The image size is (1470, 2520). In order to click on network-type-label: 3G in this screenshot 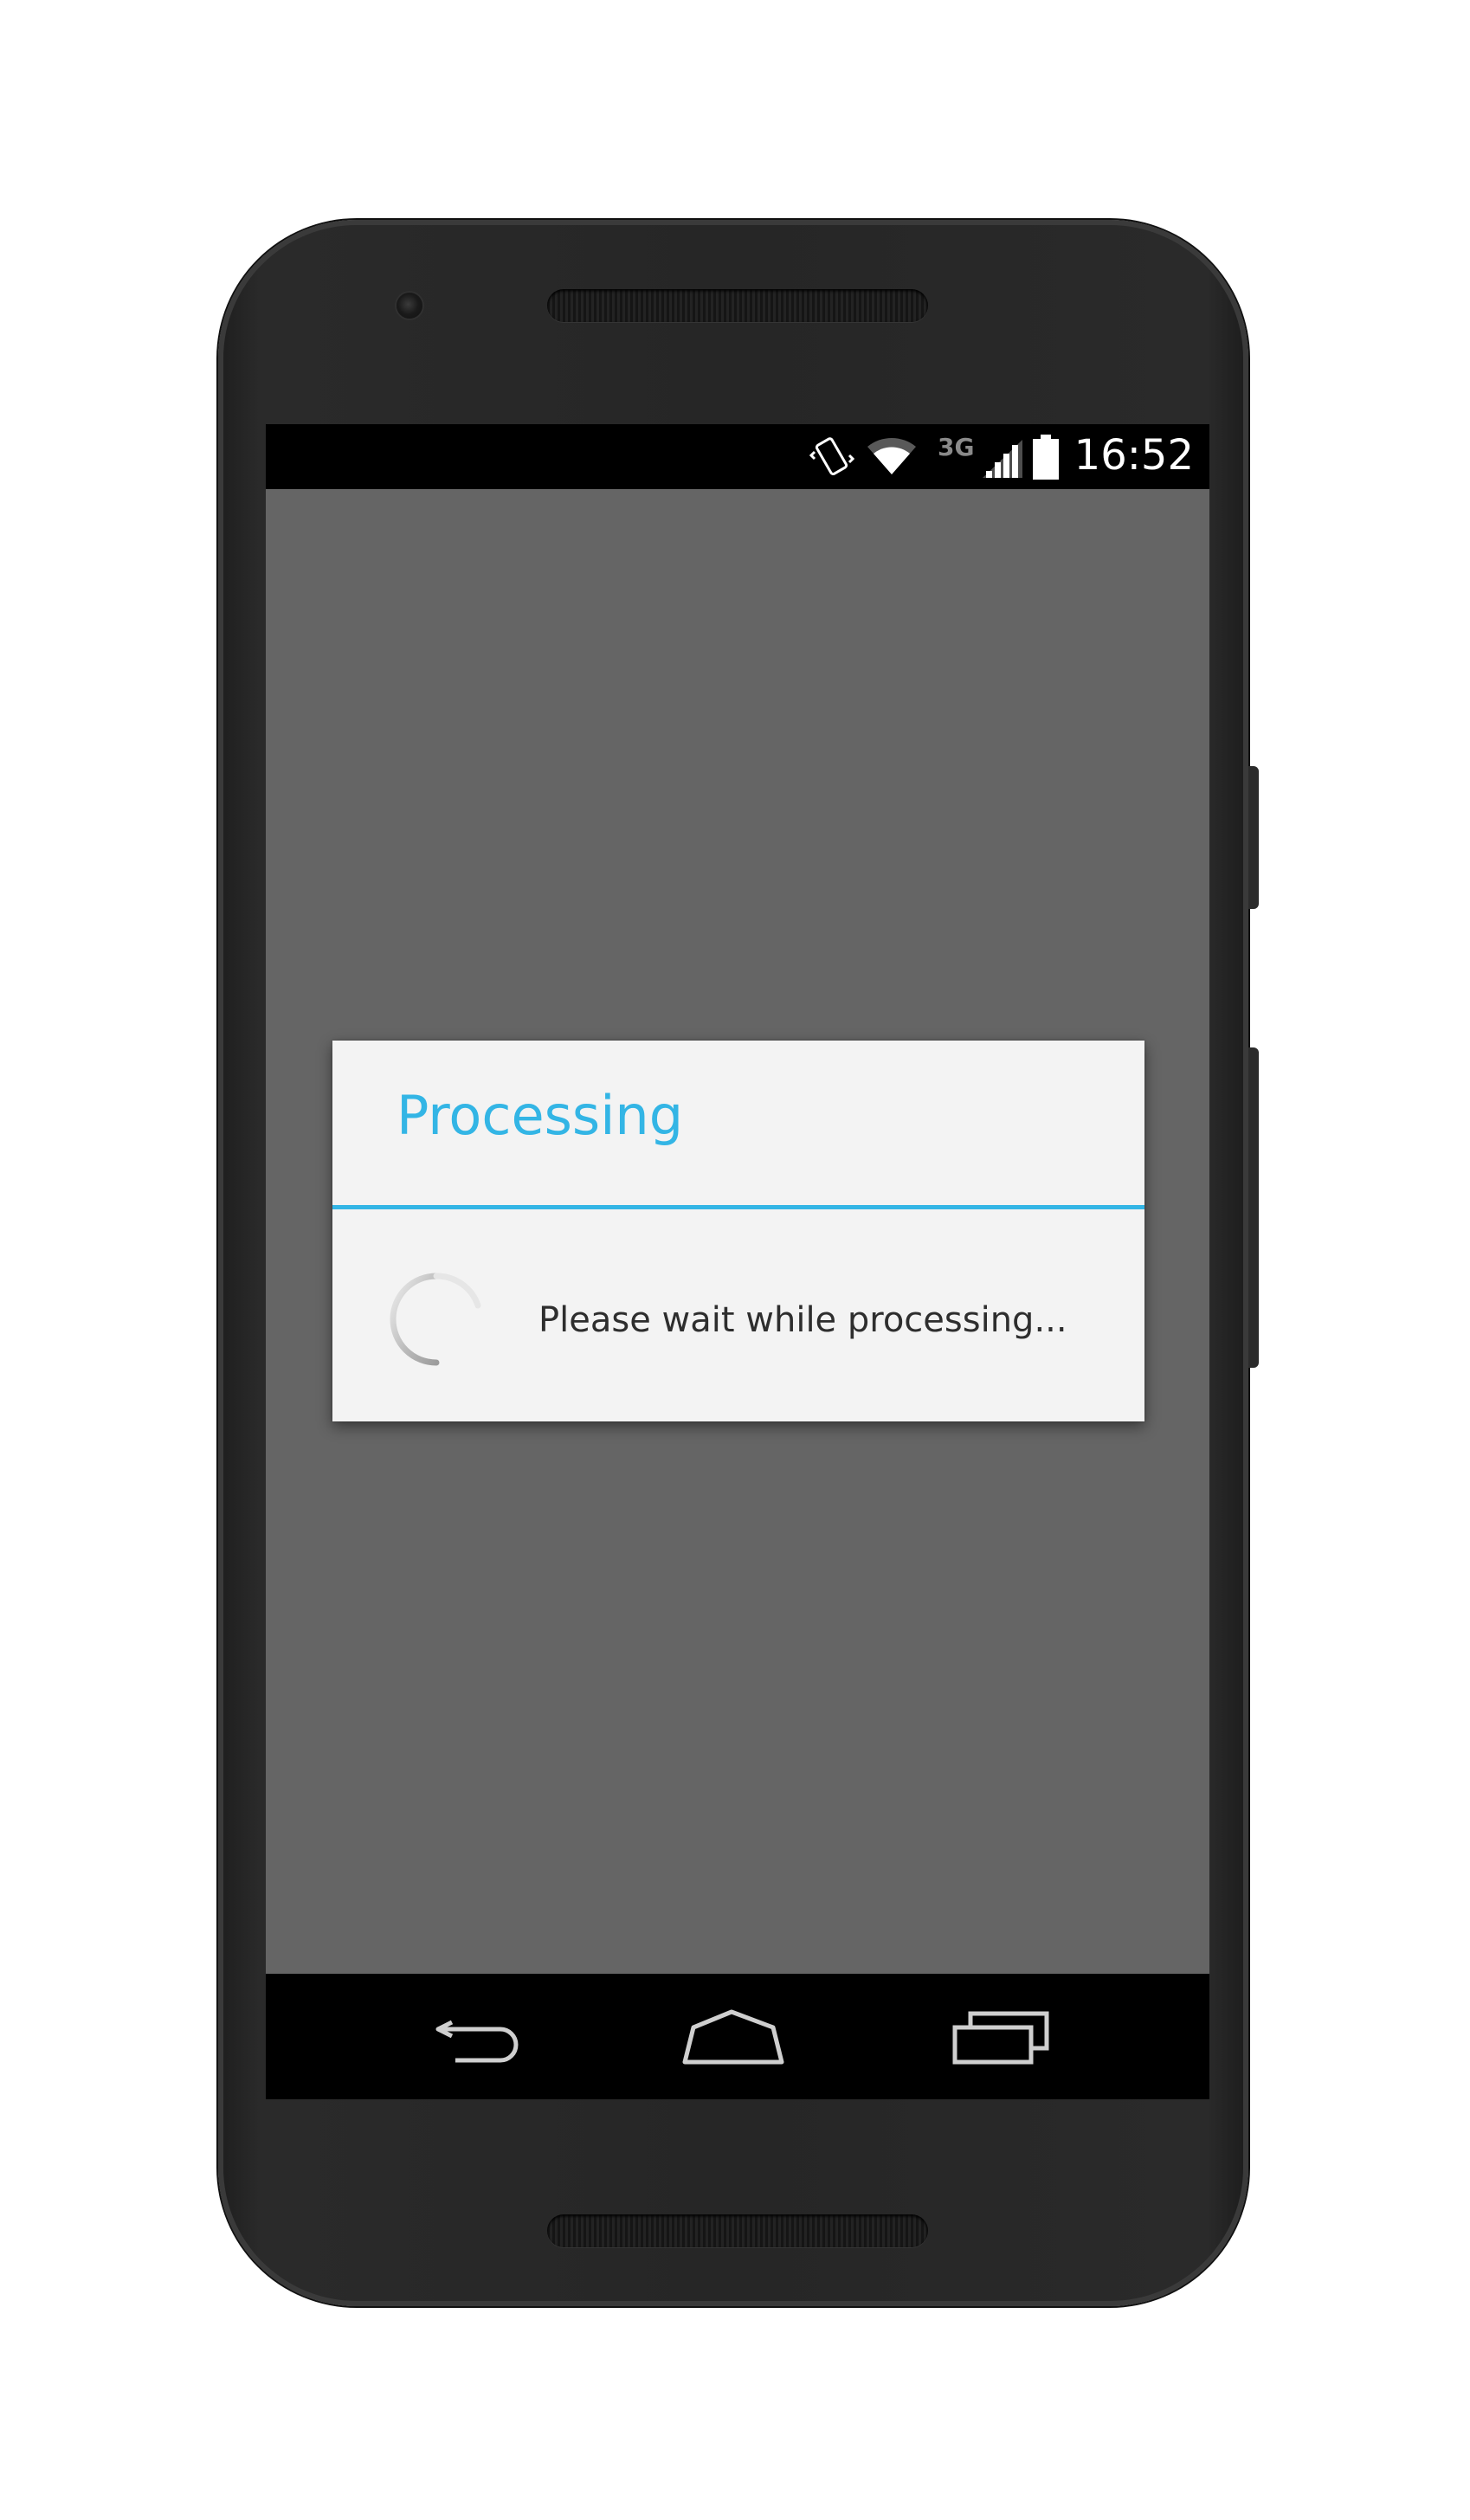, I will do `click(957, 447)`.